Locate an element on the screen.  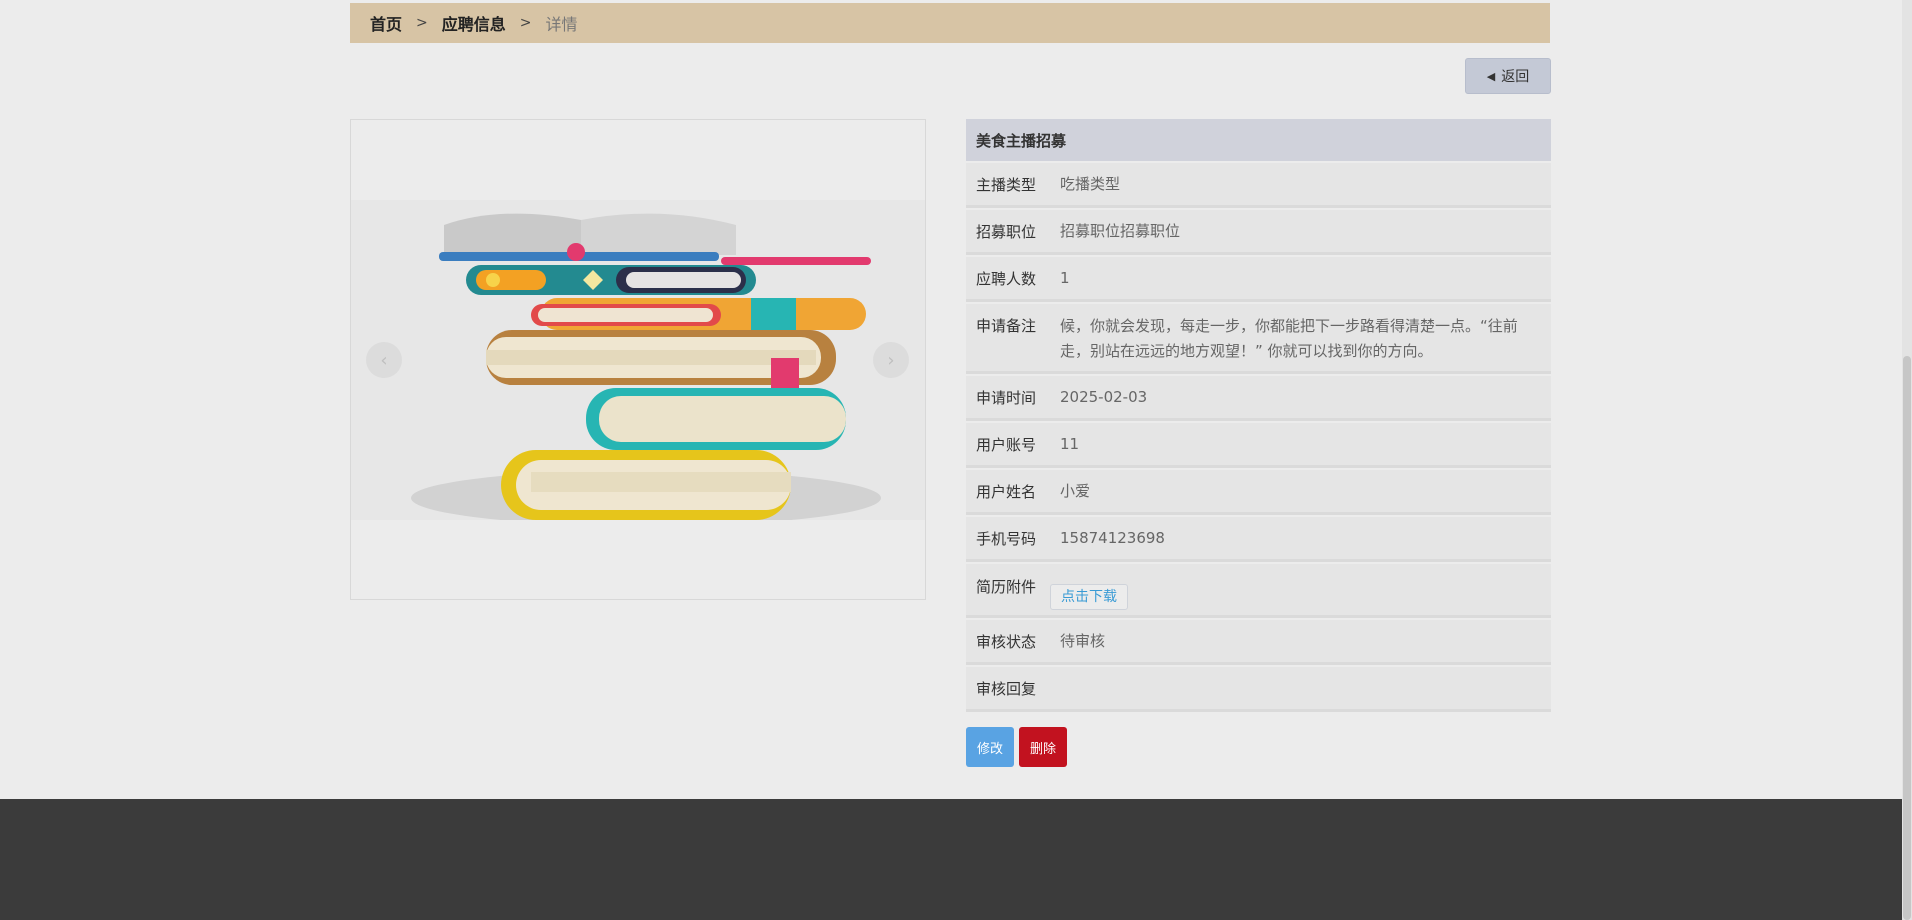
back-button: ◀ 返回 is located at coordinates (1508, 76).